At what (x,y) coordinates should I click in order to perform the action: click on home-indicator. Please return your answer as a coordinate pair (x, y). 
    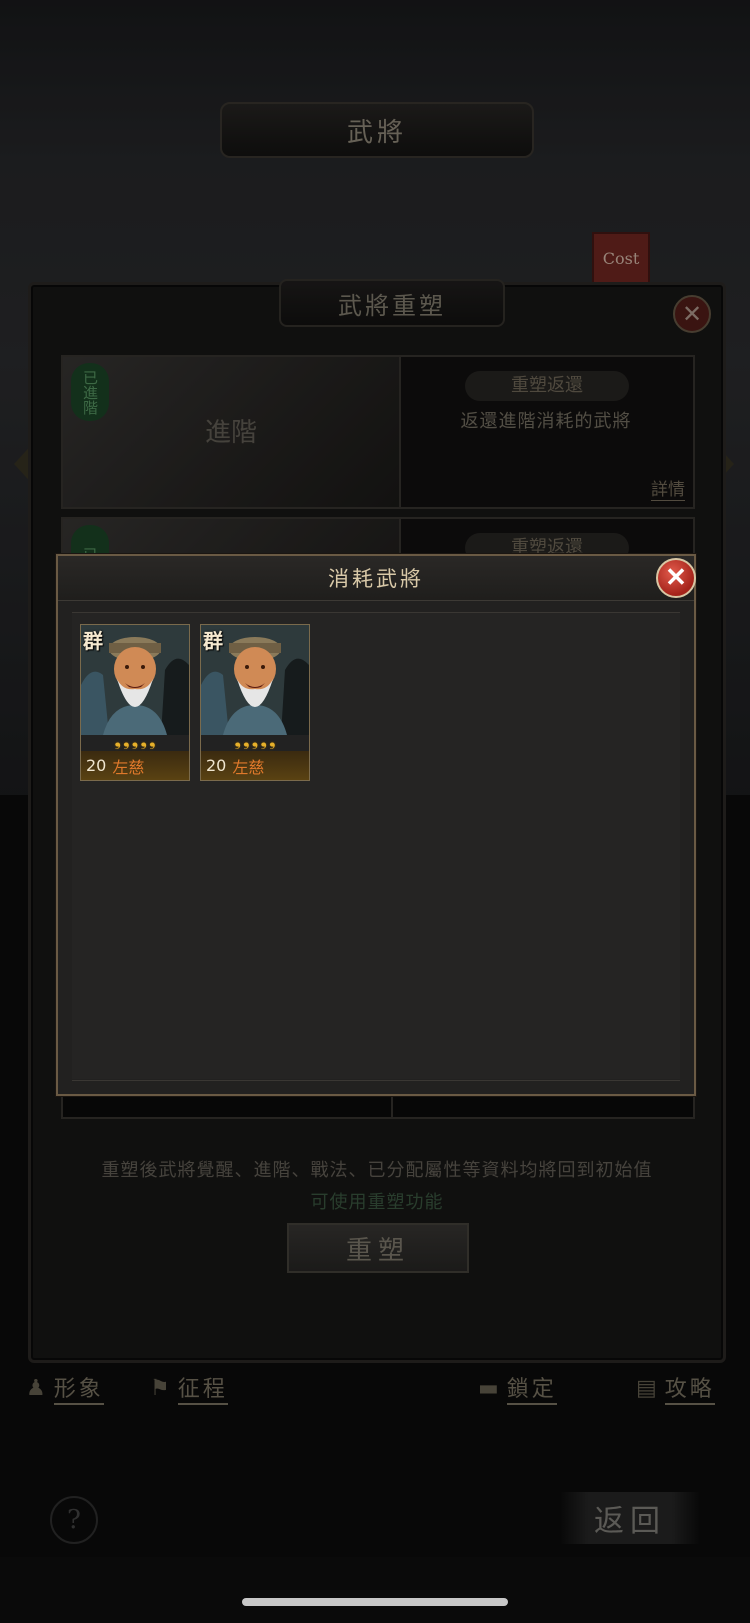
    Looking at the image, I should click on (375, 1602).